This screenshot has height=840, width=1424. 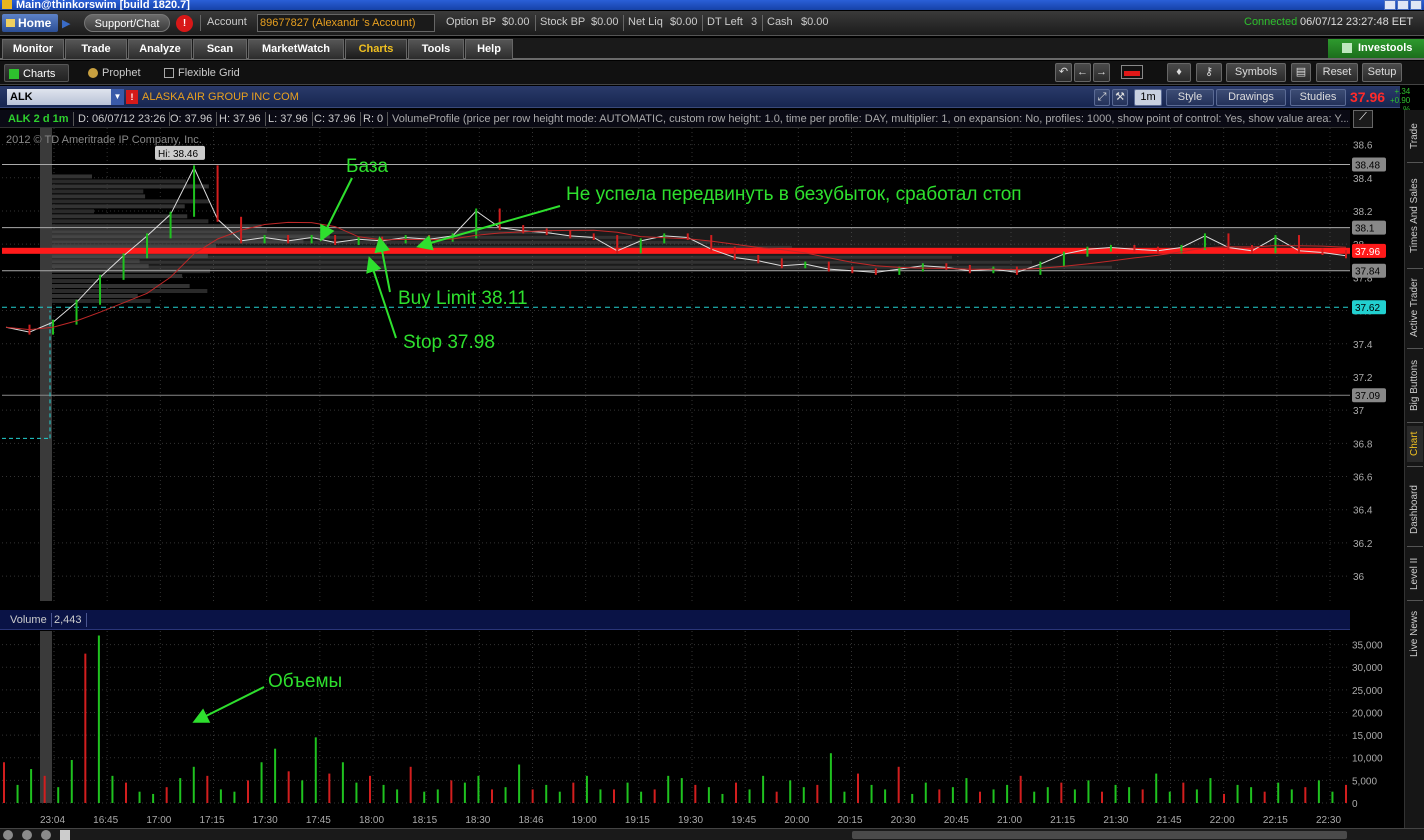 What do you see at coordinates (59, 97) in the screenshot?
I see `symbol-input: ALK` at bounding box center [59, 97].